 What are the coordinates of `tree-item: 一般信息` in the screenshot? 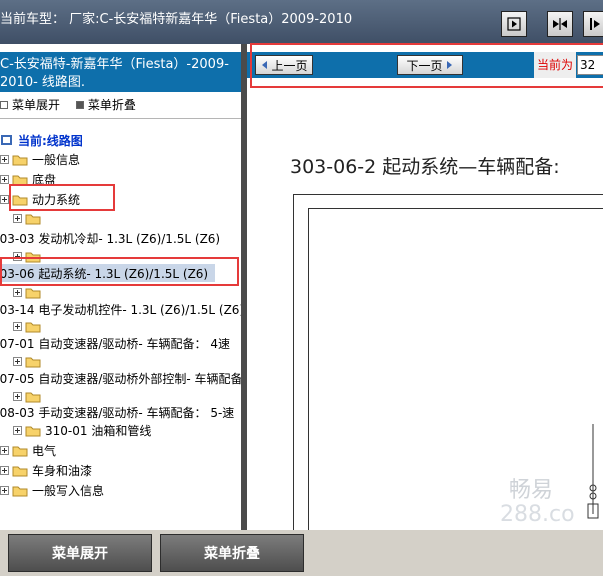 It's located at (40, 159).